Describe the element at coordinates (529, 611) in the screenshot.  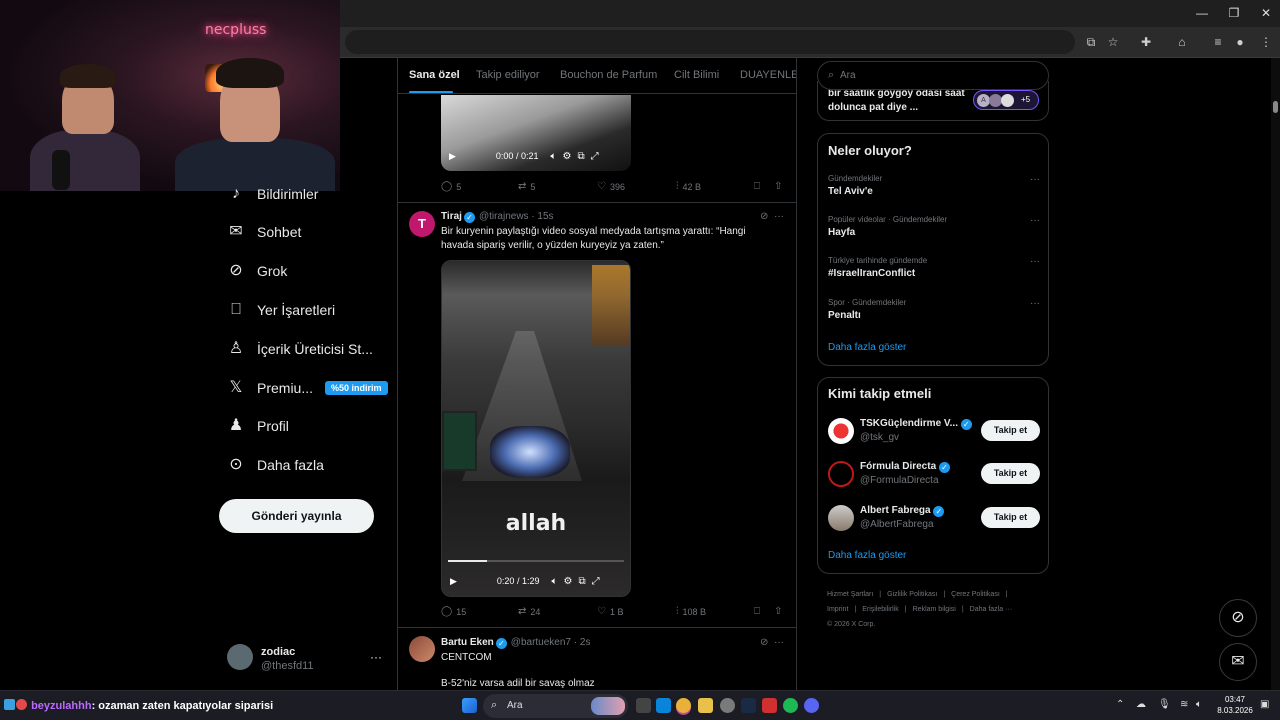
I see `repost-button: ⇄ 24` at that location.